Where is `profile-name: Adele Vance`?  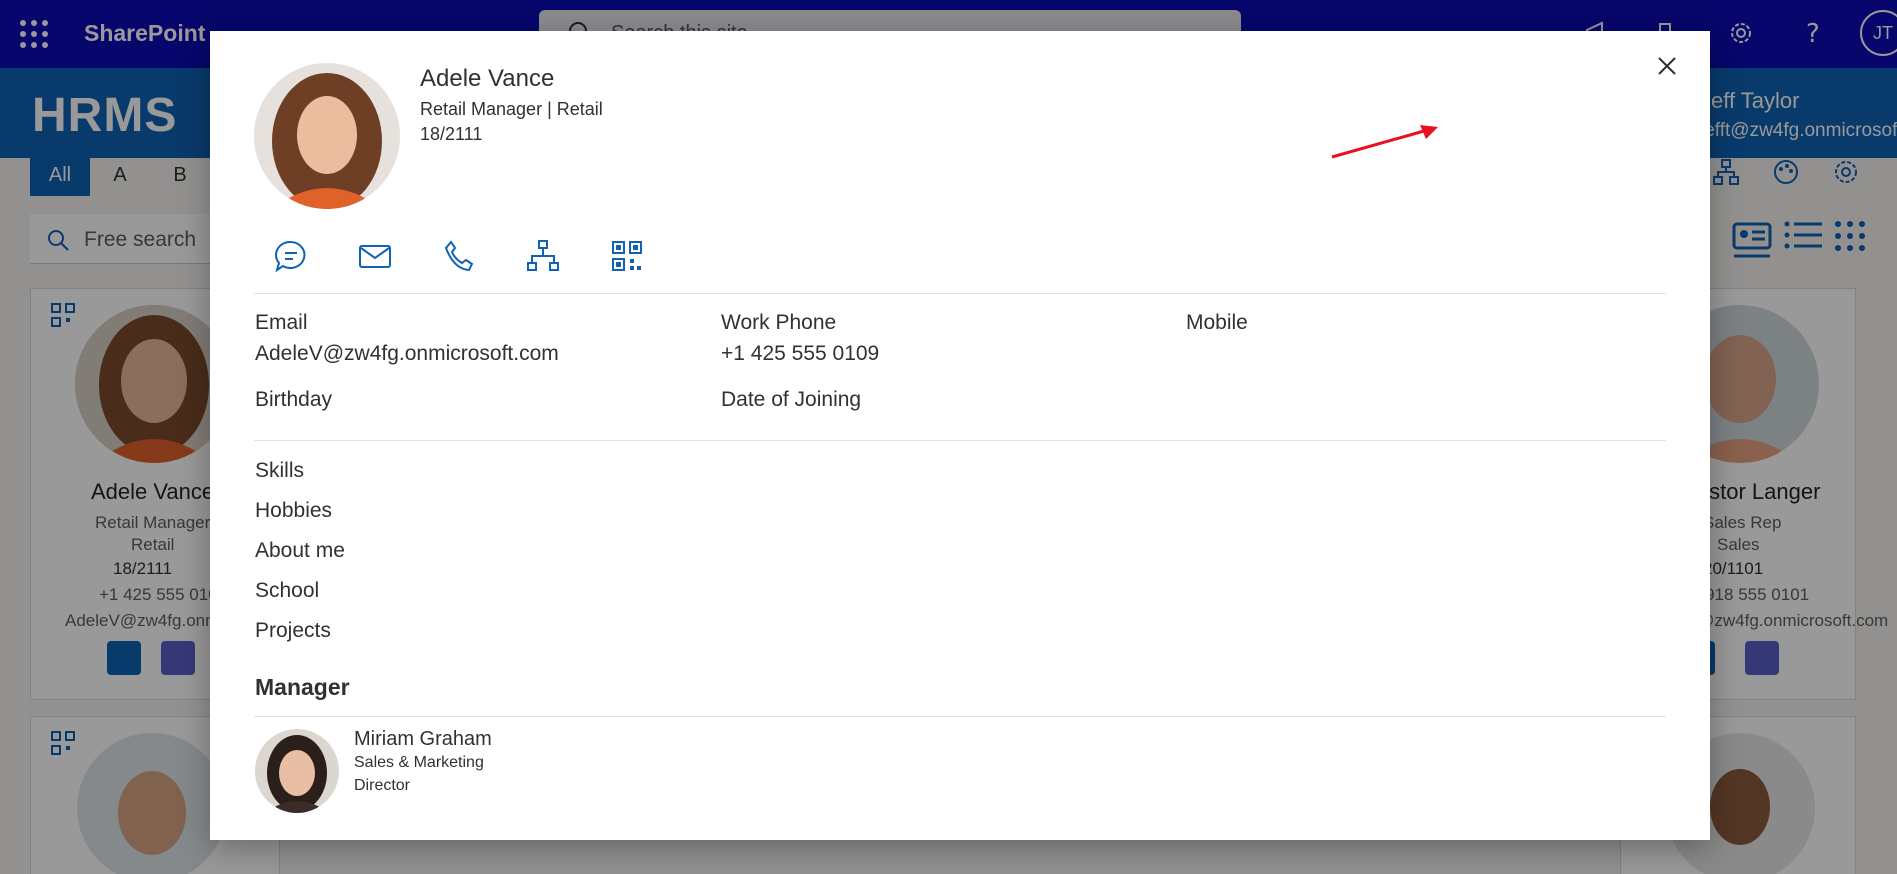
profile-name: Adele Vance is located at coordinates (487, 78).